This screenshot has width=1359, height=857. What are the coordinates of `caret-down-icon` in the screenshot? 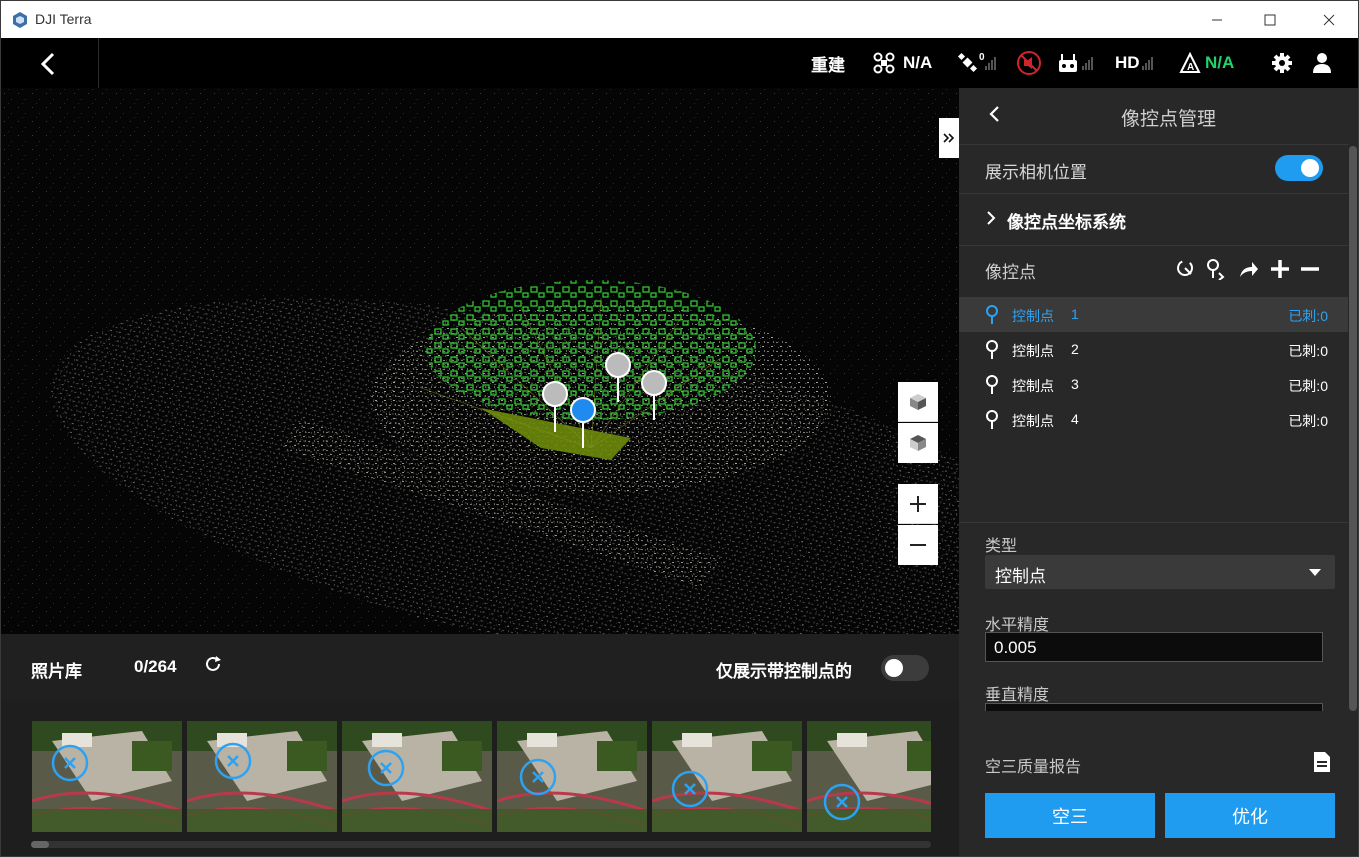 It's located at (1315, 572).